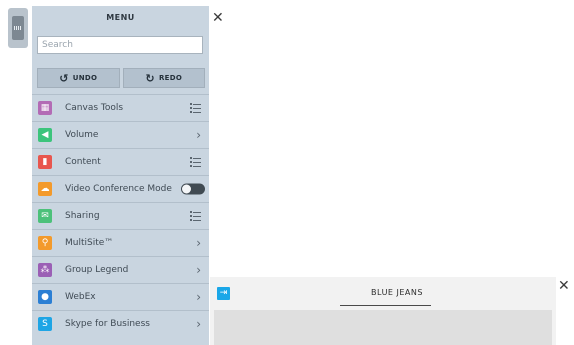 Image resolution: width=574 pixels, height=345 pixels. I want to click on redo-icon: ↻, so click(150, 78).